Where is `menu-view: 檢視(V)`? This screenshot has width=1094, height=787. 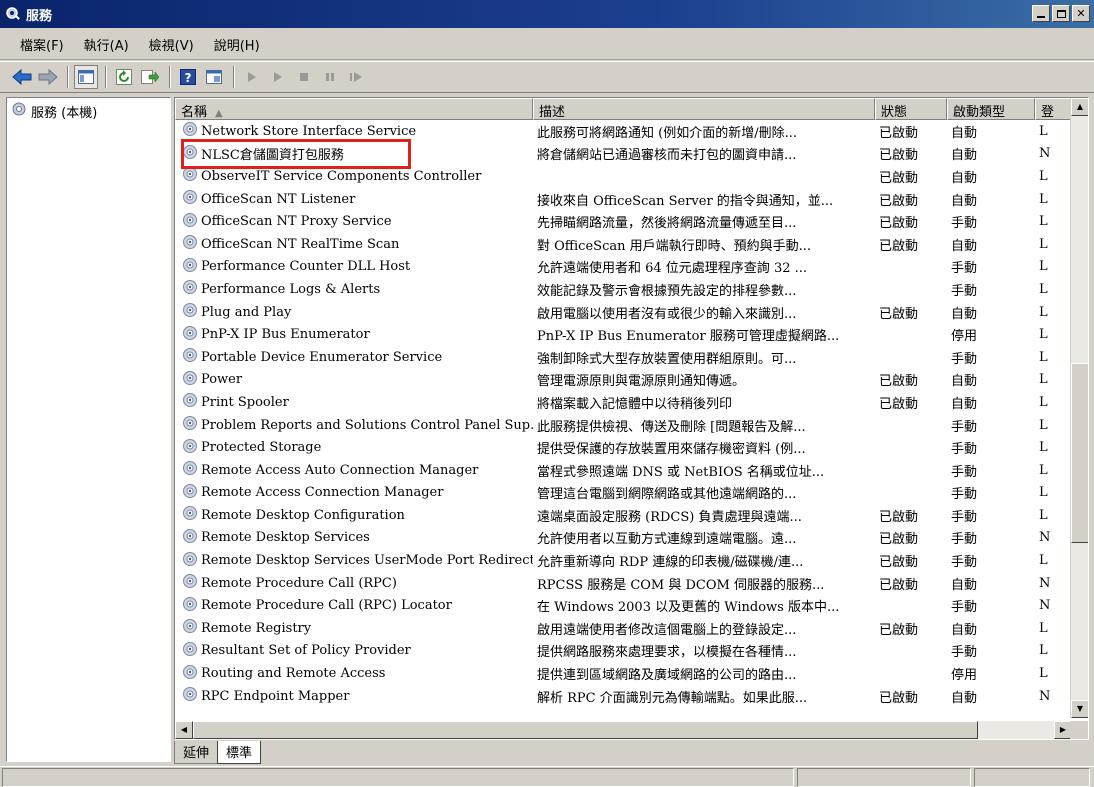 menu-view: 檢視(V) is located at coordinates (171, 44).